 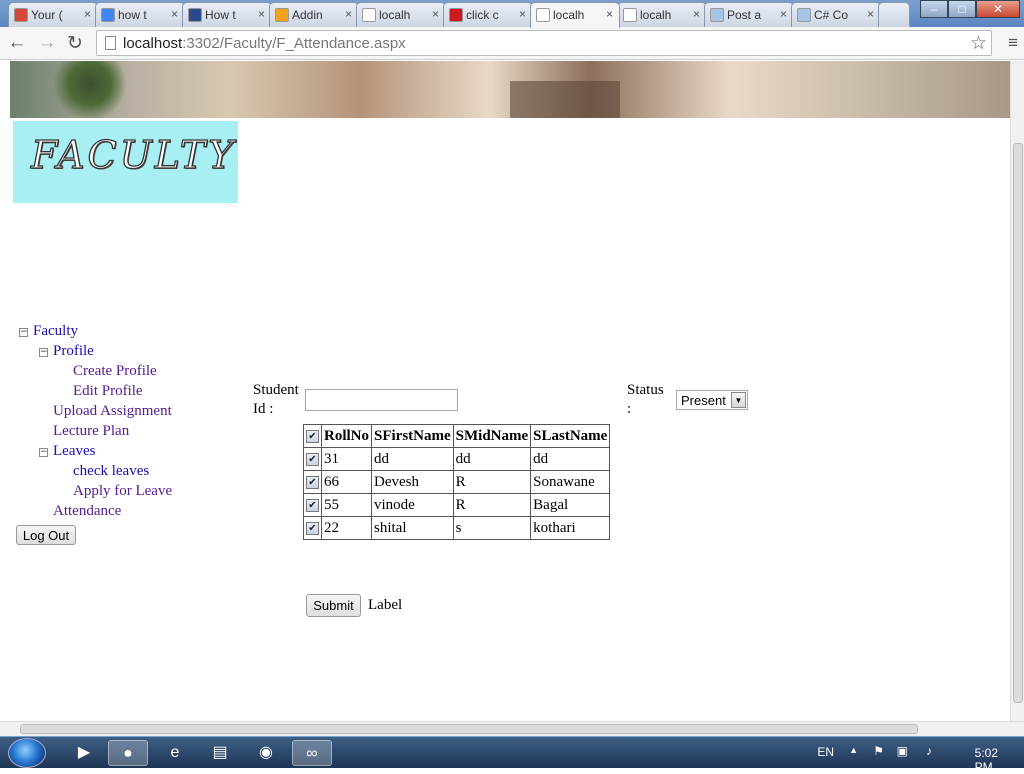 I want to click on select-all-checkbox: ✔, so click(x=312, y=436).